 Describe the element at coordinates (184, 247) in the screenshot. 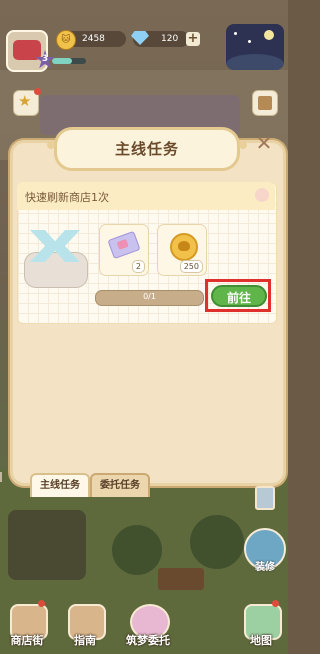

I see `cat-coin-icon` at that location.